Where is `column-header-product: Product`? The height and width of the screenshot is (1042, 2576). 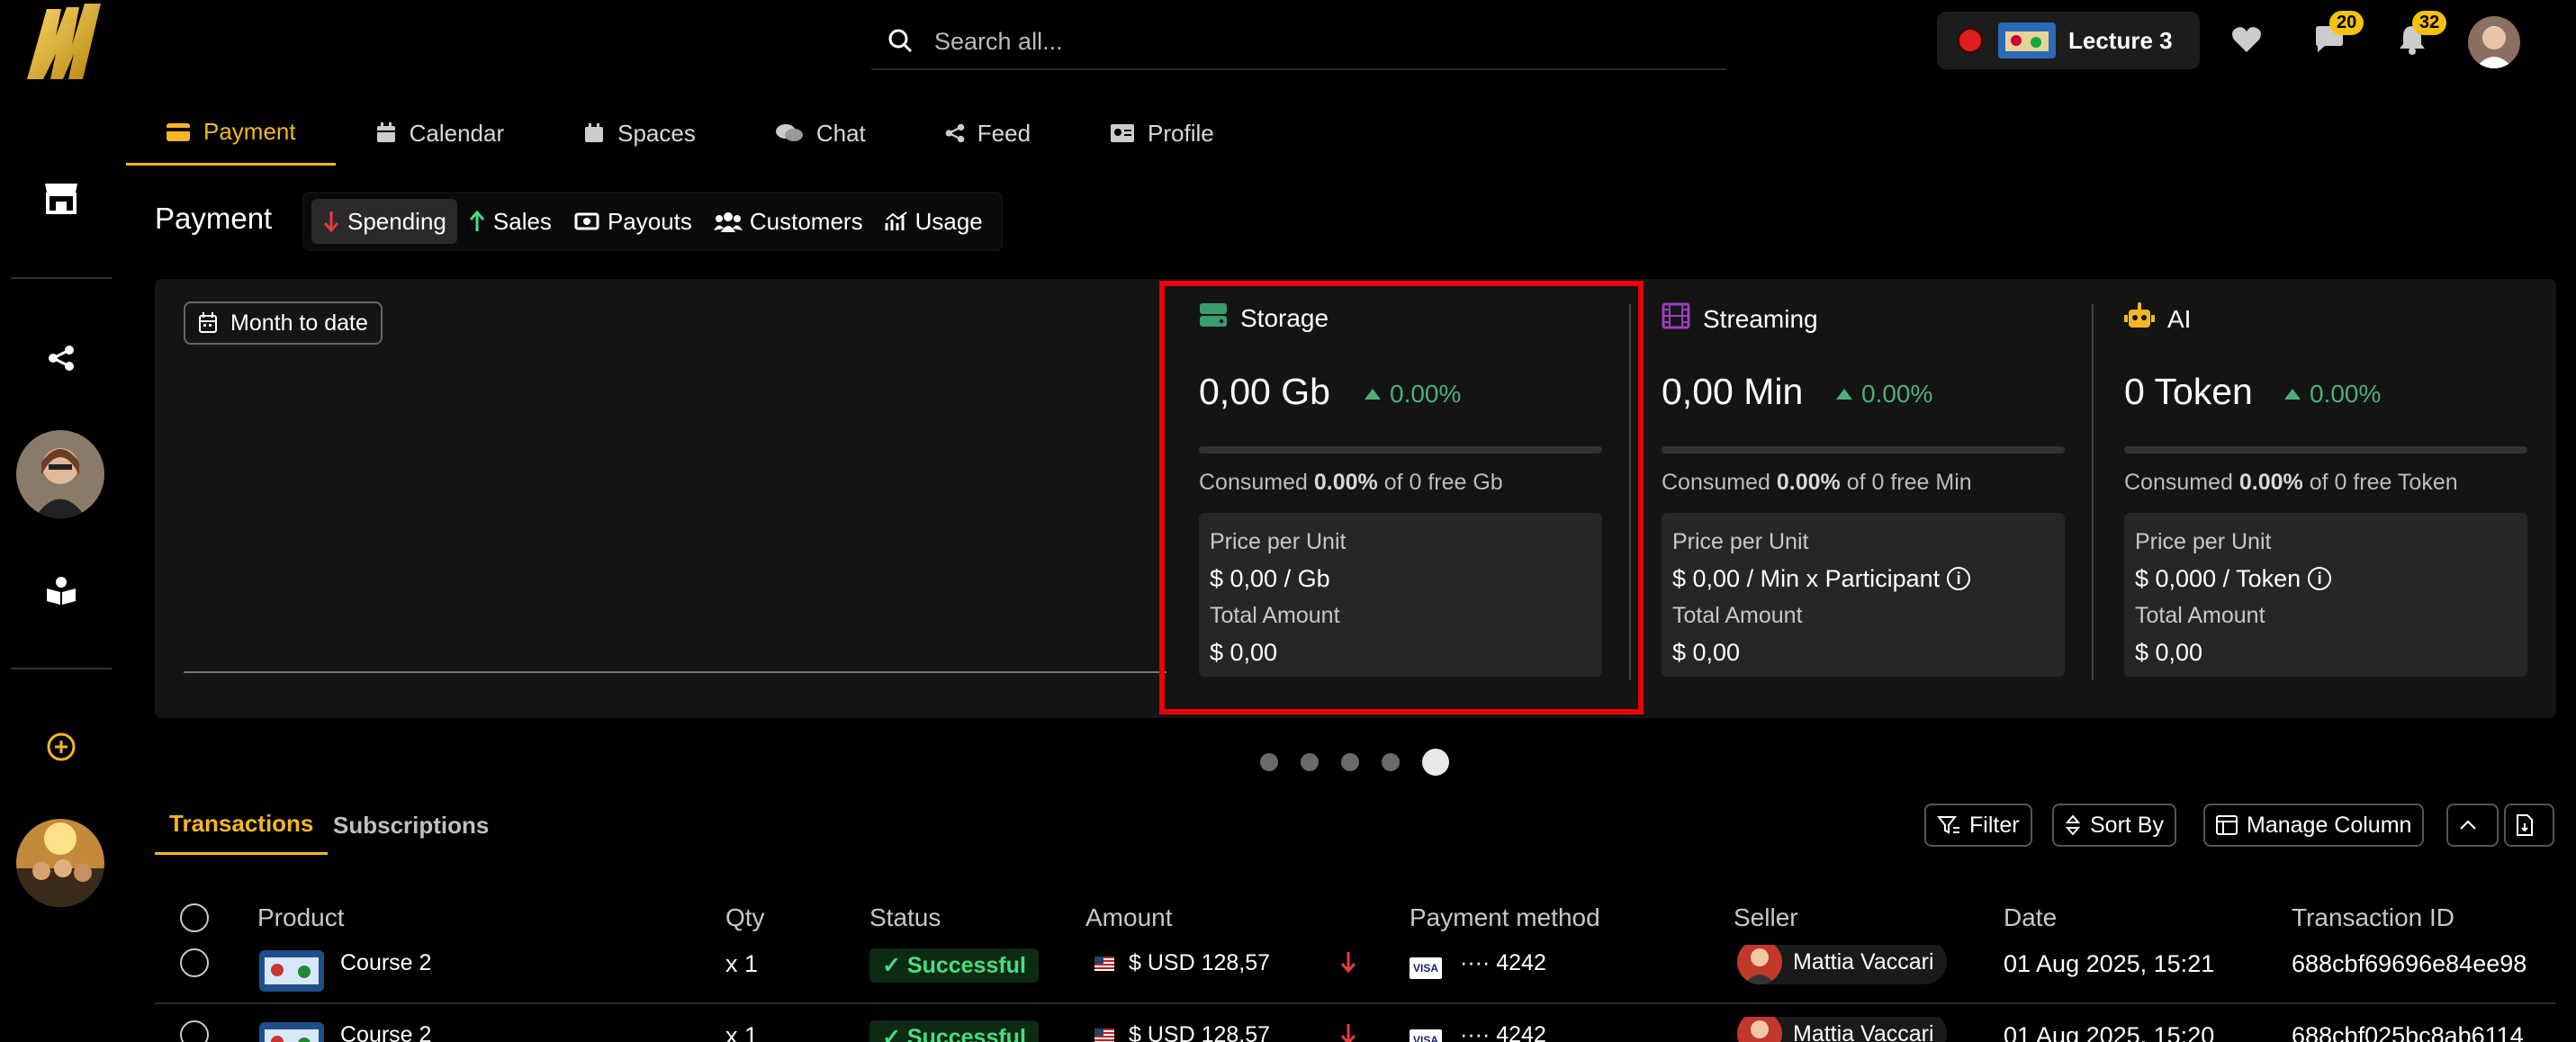
column-header-product: Product is located at coordinates (301, 917).